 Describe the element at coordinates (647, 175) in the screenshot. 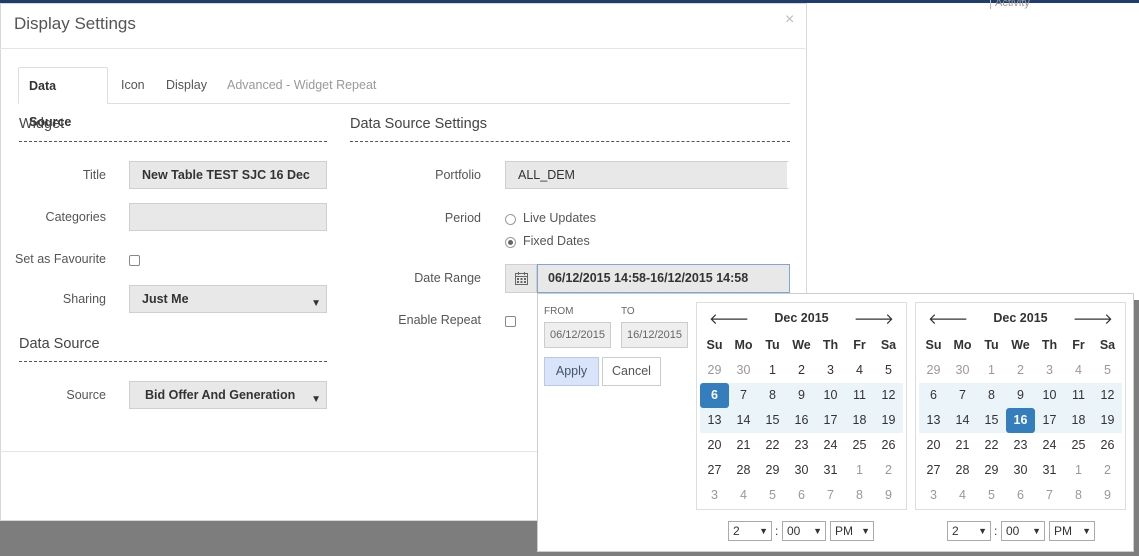

I see `portfolio-input: ALL_DEM` at that location.